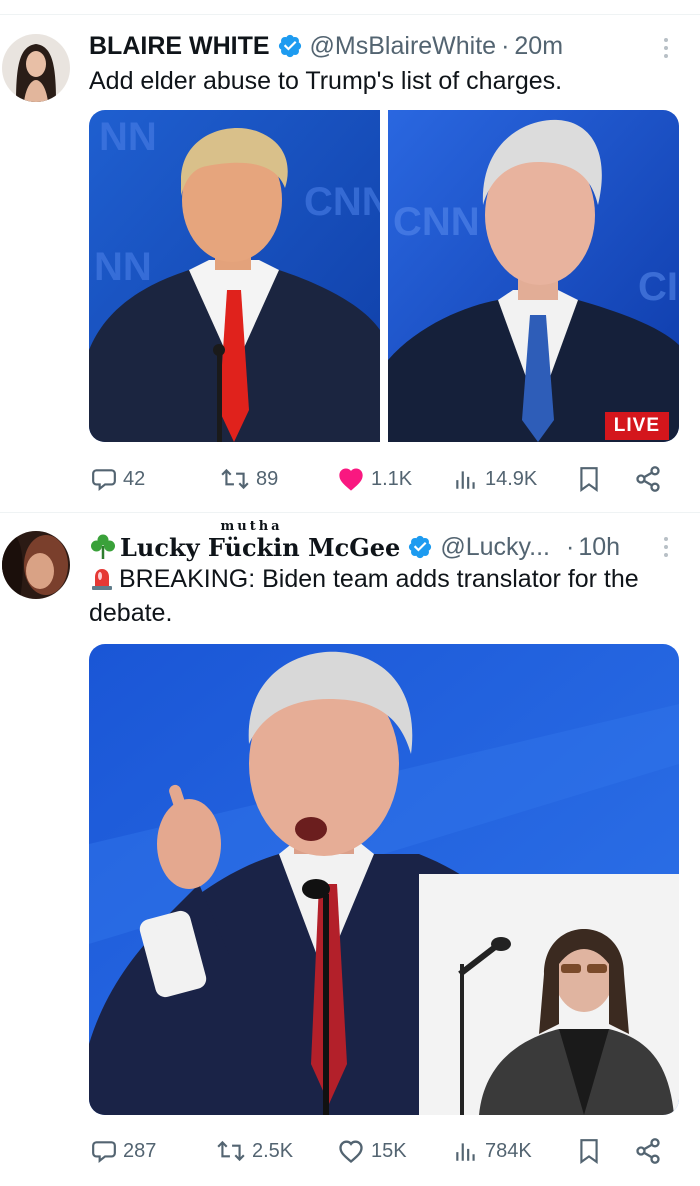 The height and width of the screenshot is (1186, 700). Describe the element at coordinates (351, 479) in the screenshot. I see `heart-filled-icon` at that location.